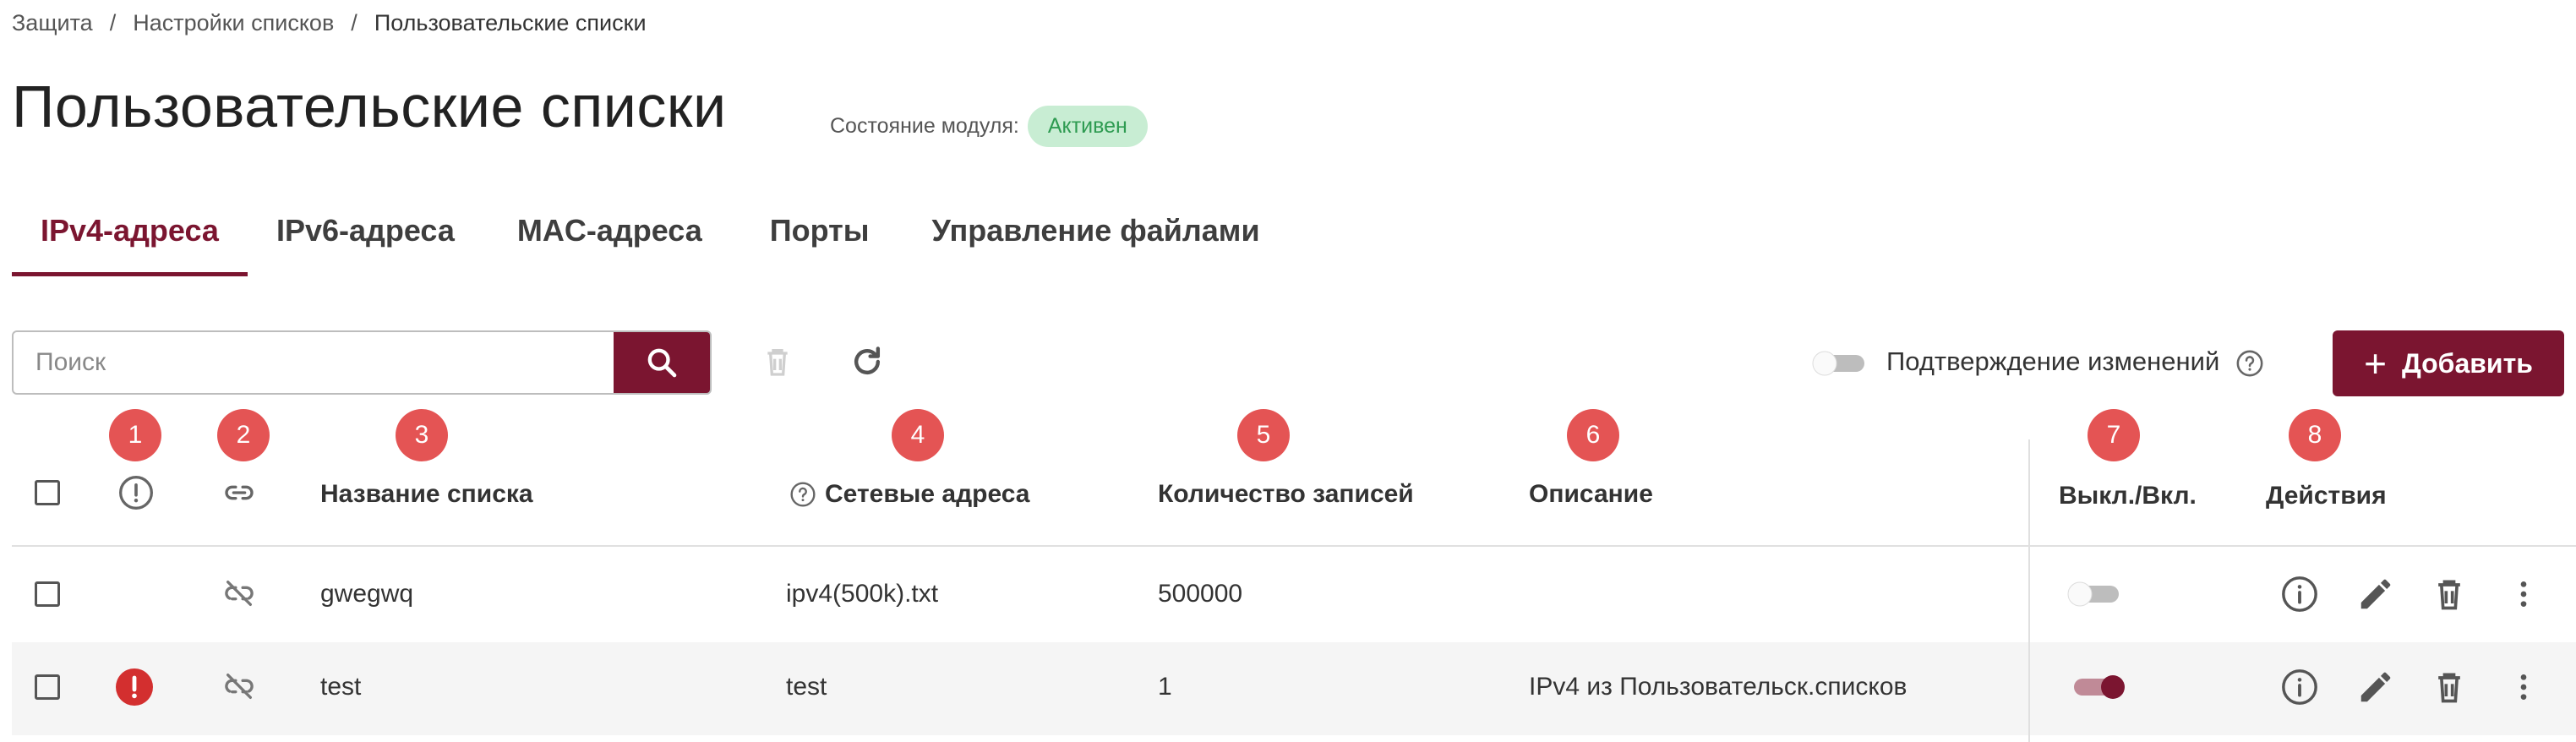  I want to click on confirm-changes-toggle, so click(1838, 364).